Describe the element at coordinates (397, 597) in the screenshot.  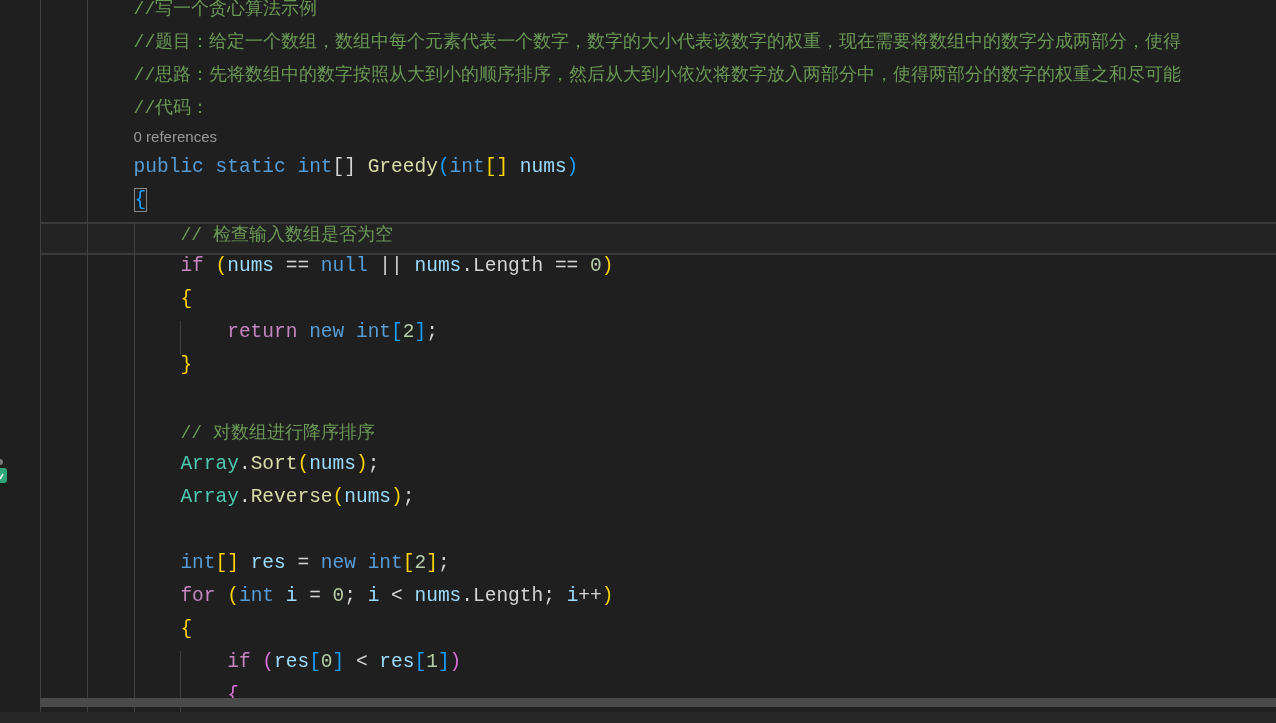
I see `code-line: for (int i = 0; i < nums.Length; i++)` at that location.